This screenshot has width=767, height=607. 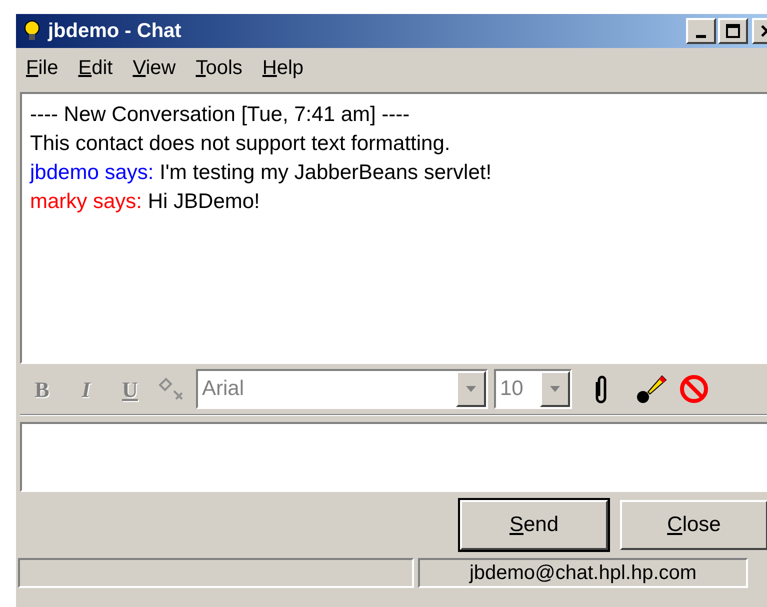 What do you see at coordinates (219, 68) in the screenshot?
I see `menu-item: Tools` at bounding box center [219, 68].